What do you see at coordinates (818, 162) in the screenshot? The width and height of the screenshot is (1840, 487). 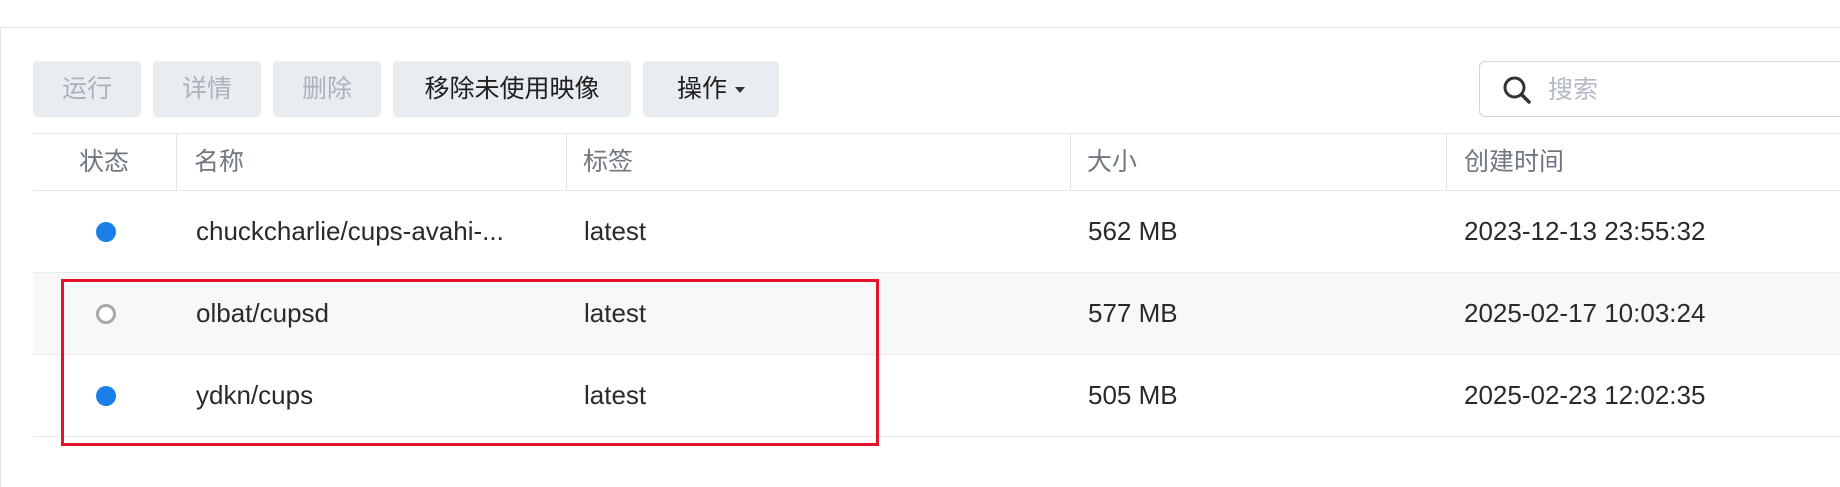 I see `header-tag: 标签` at bounding box center [818, 162].